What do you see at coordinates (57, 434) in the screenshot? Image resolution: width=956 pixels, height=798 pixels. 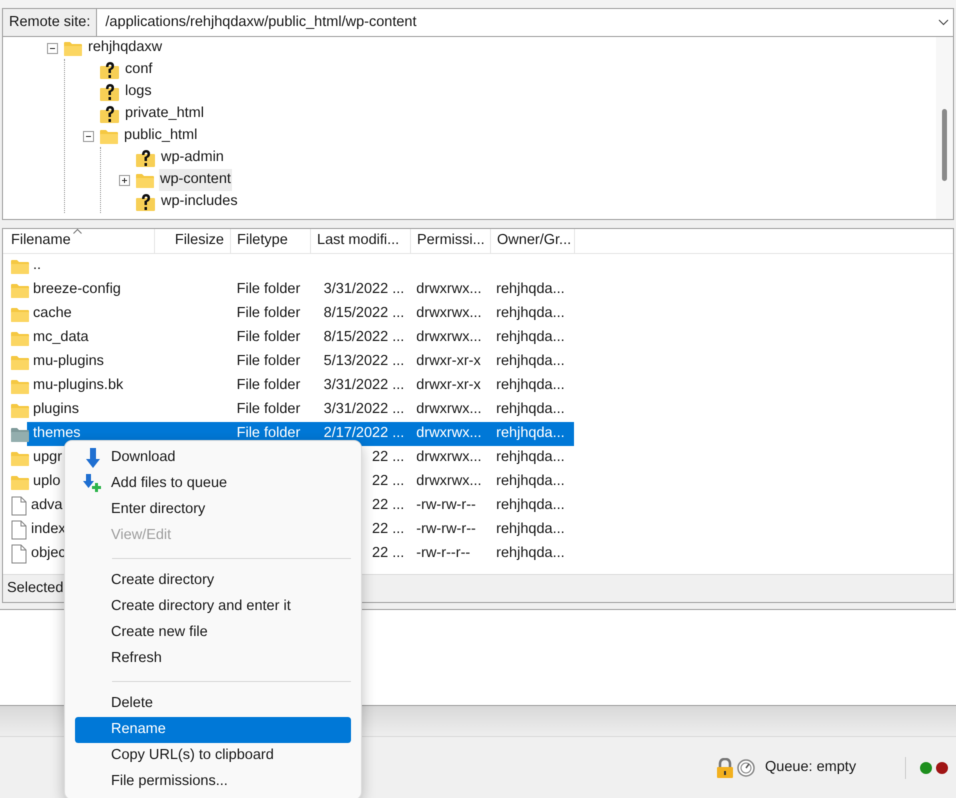 I see `table-cell-text: themes` at bounding box center [57, 434].